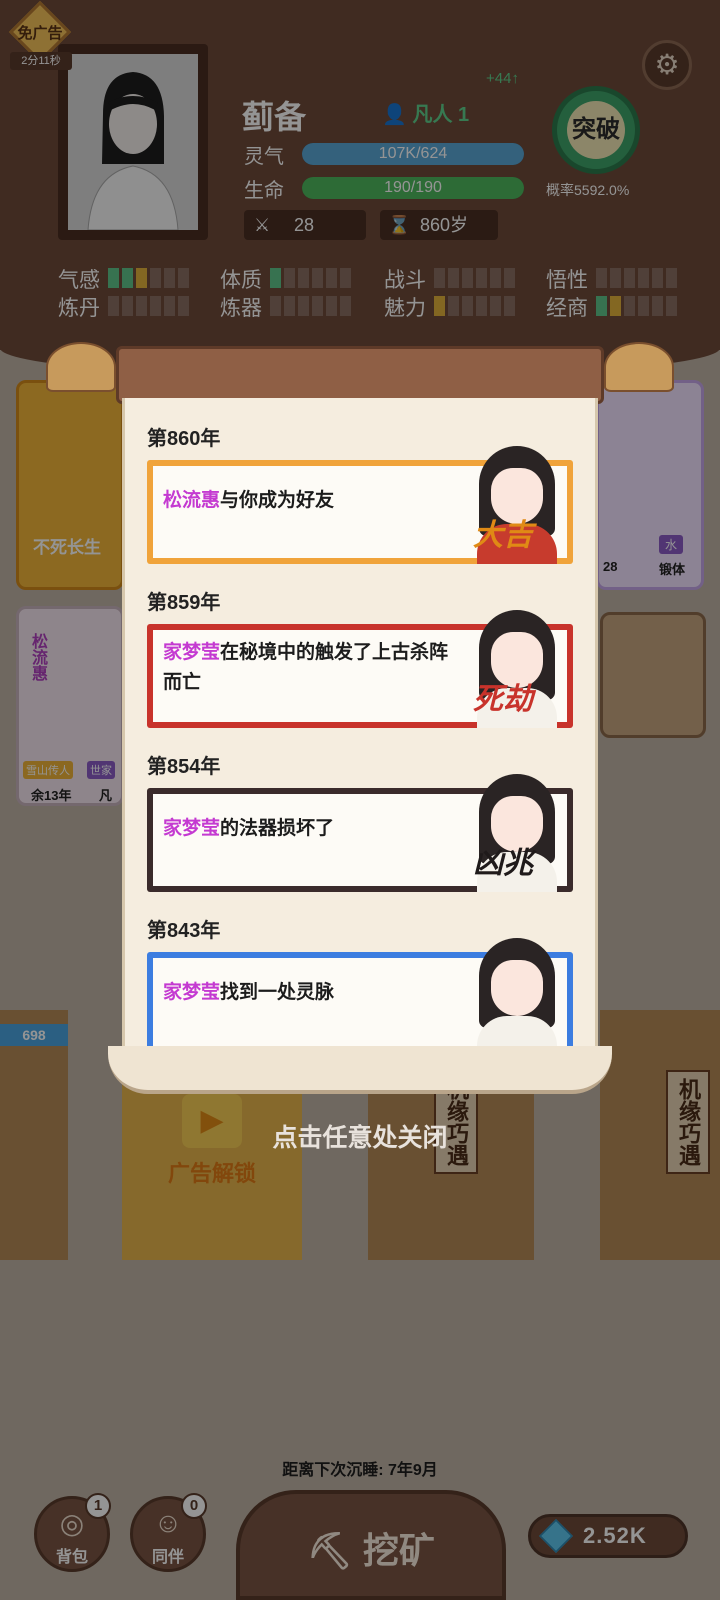 The height and width of the screenshot is (1600, 720). Describe the element at coordinates (360, 375) in the screenshot. I see `scroll-rod` at that location.